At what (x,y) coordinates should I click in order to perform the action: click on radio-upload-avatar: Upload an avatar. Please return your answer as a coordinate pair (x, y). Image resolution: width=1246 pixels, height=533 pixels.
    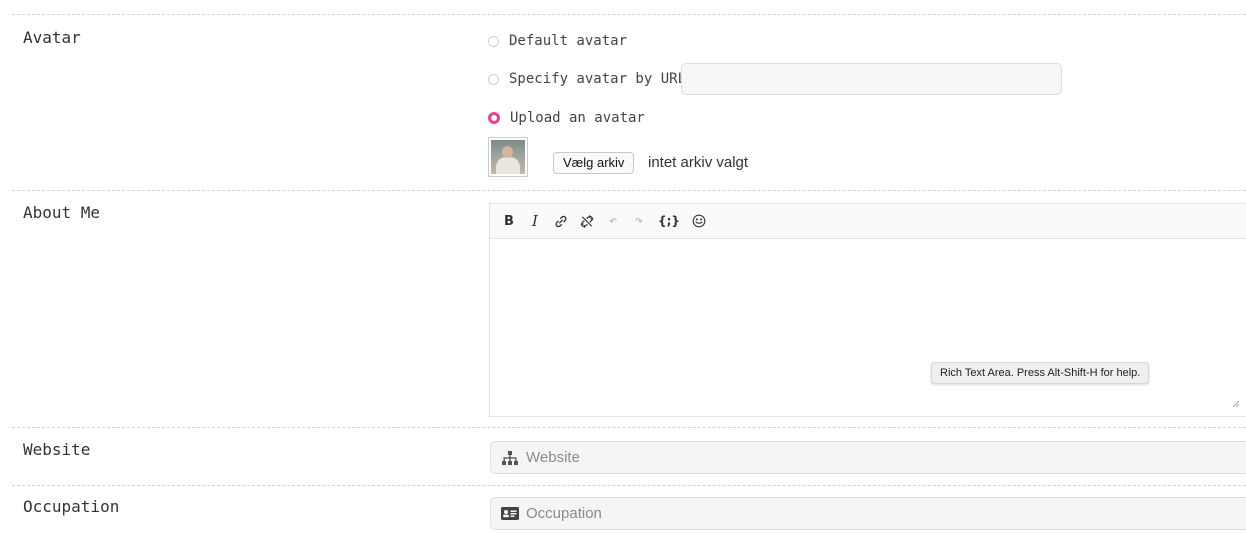
    Looking at the image, I should click on (566, 118).